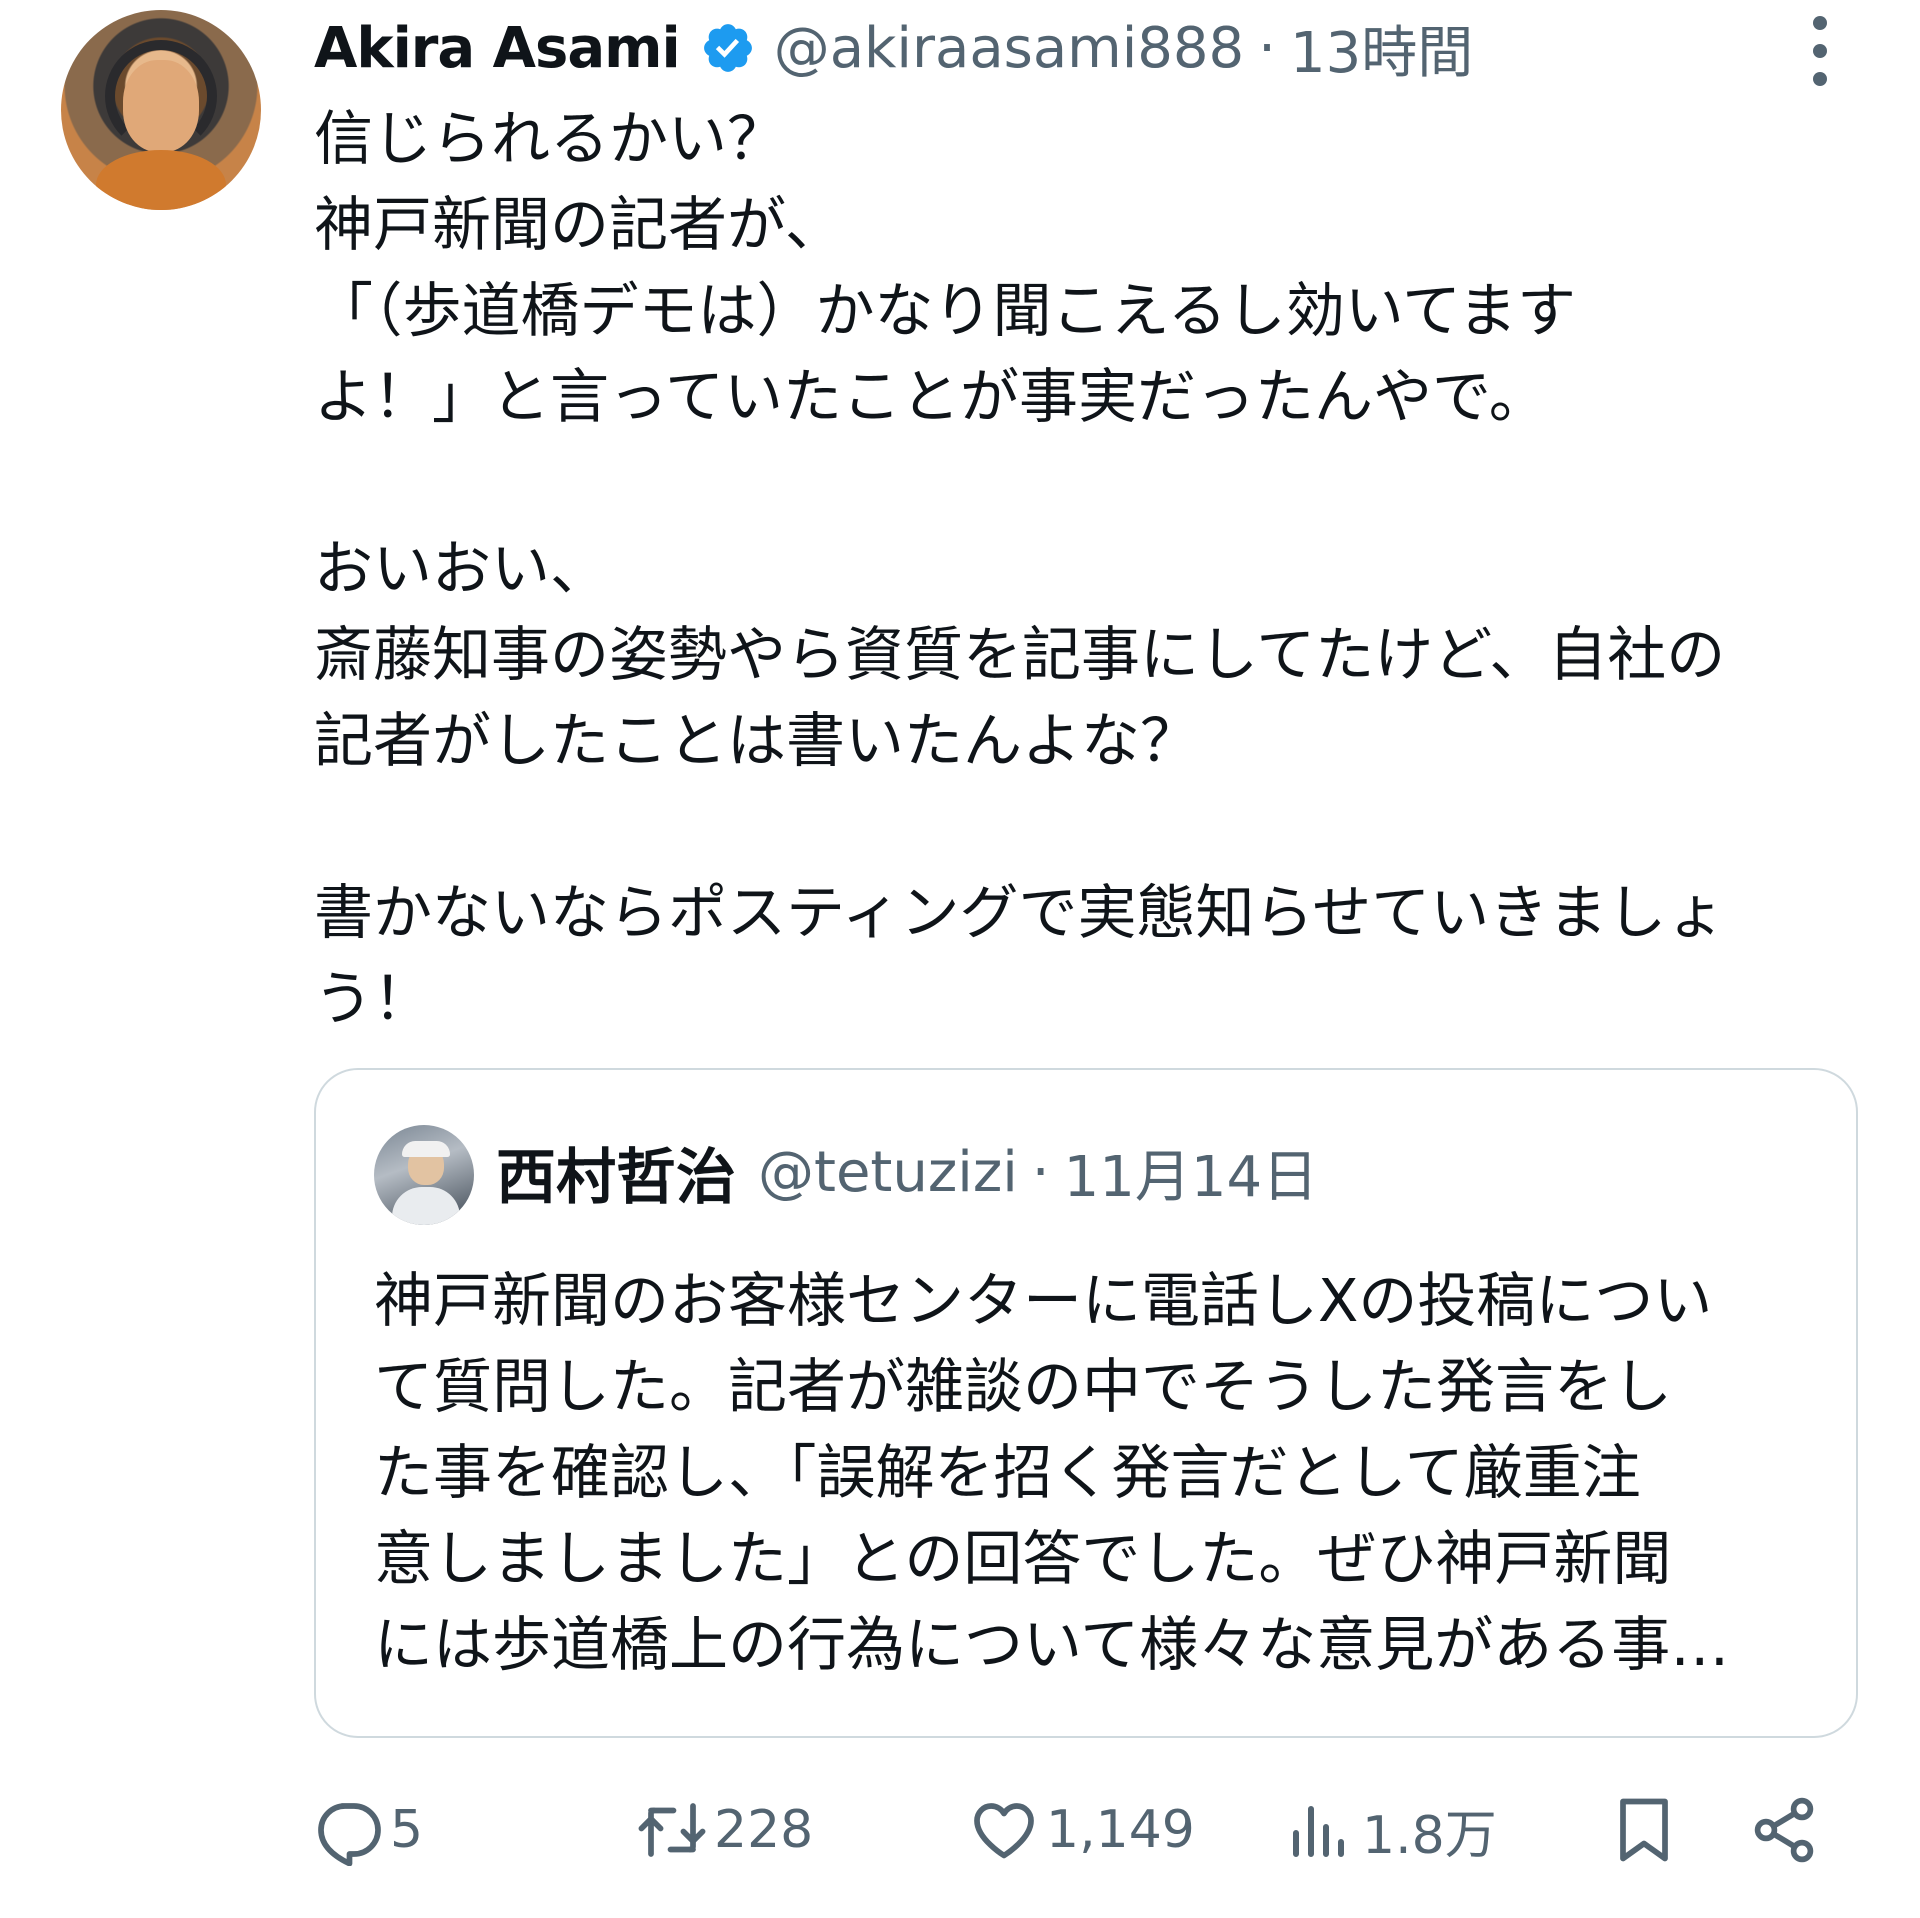  I want to click on like-button: 1,149, so click(1081, 1830).